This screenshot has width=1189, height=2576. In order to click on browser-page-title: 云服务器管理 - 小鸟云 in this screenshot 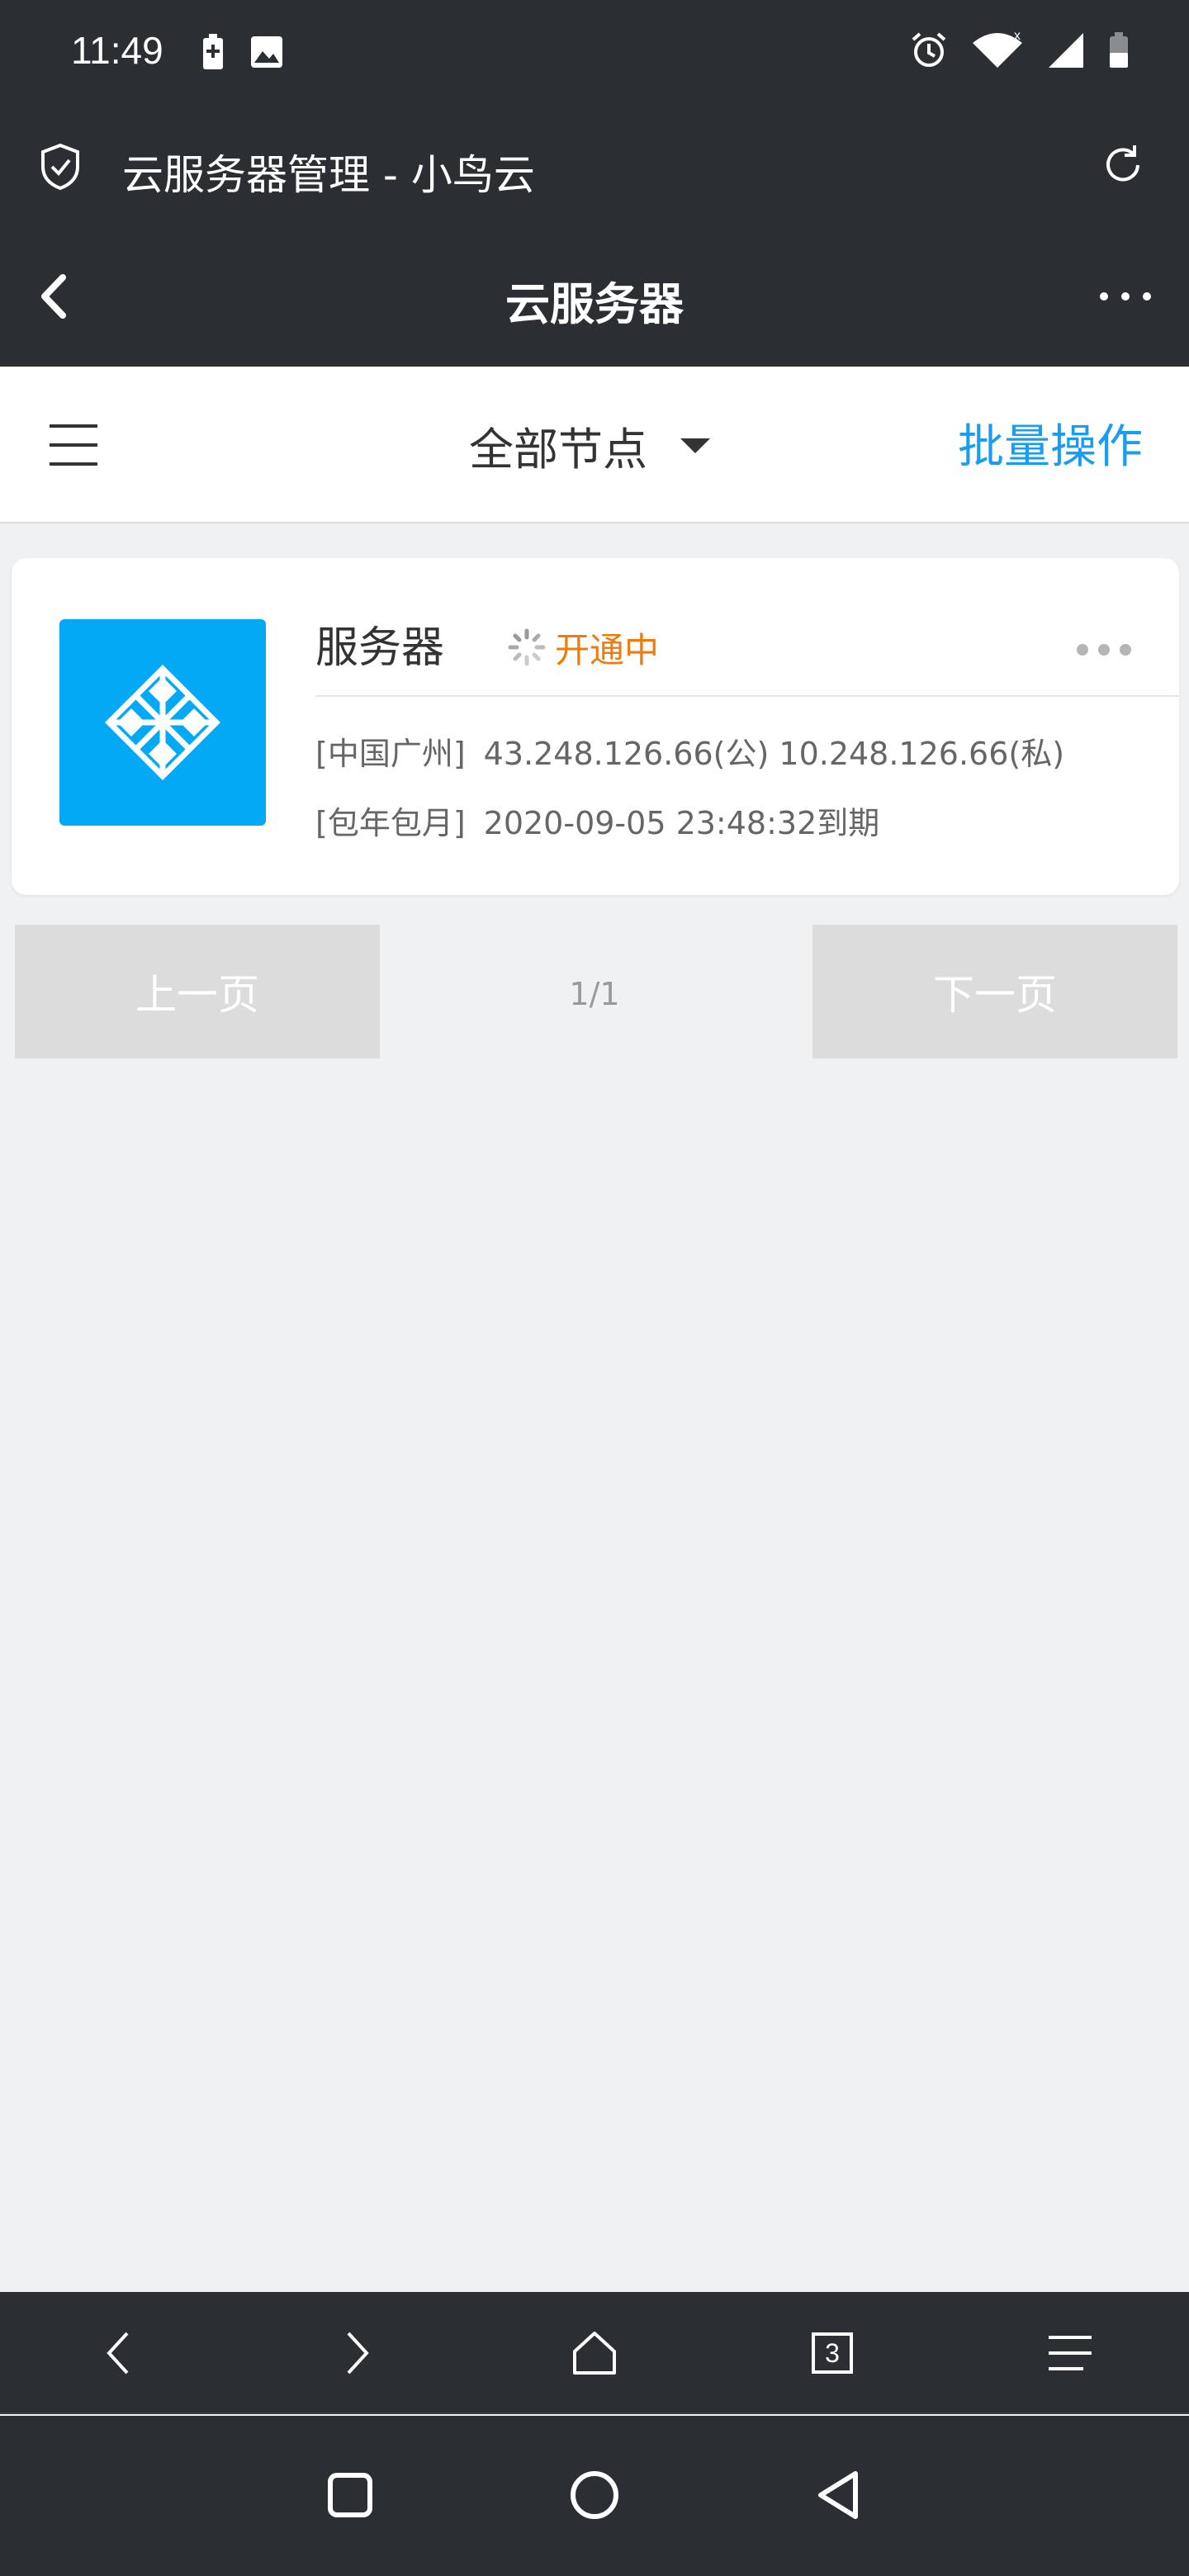, I will do `click(328, 175)`.